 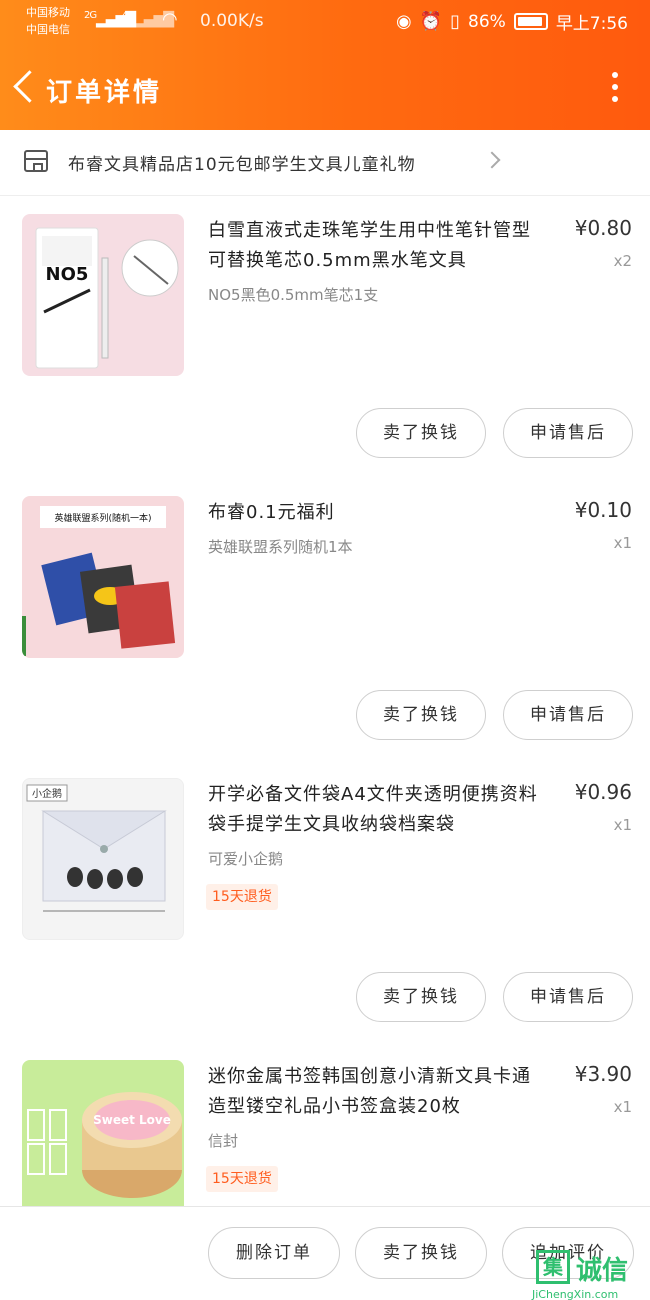 I want to click on folder-product-image: 小企鹅, so click(x=96, y=848).